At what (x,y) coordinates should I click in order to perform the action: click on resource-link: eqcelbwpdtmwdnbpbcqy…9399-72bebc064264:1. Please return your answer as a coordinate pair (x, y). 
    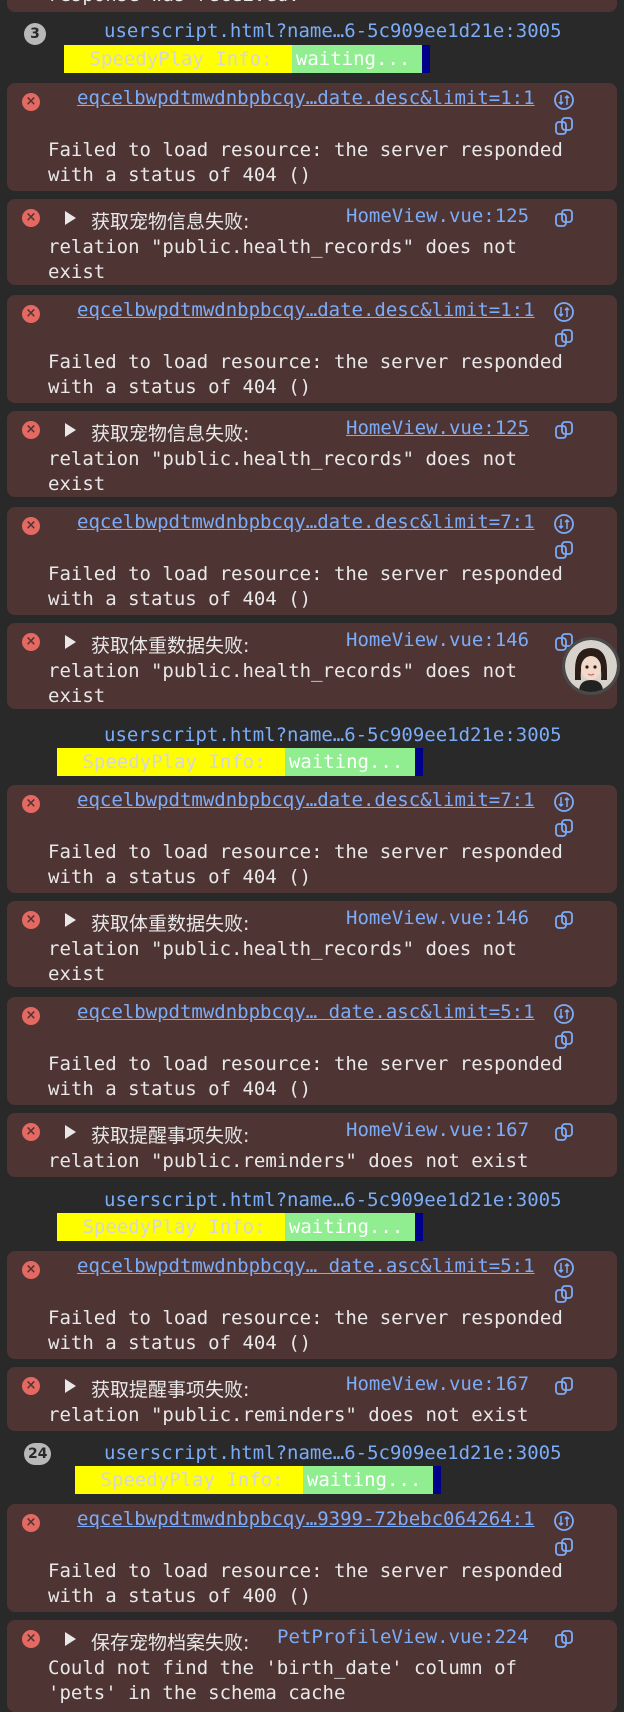
    Looking at the image, I should click on (306, 1519).